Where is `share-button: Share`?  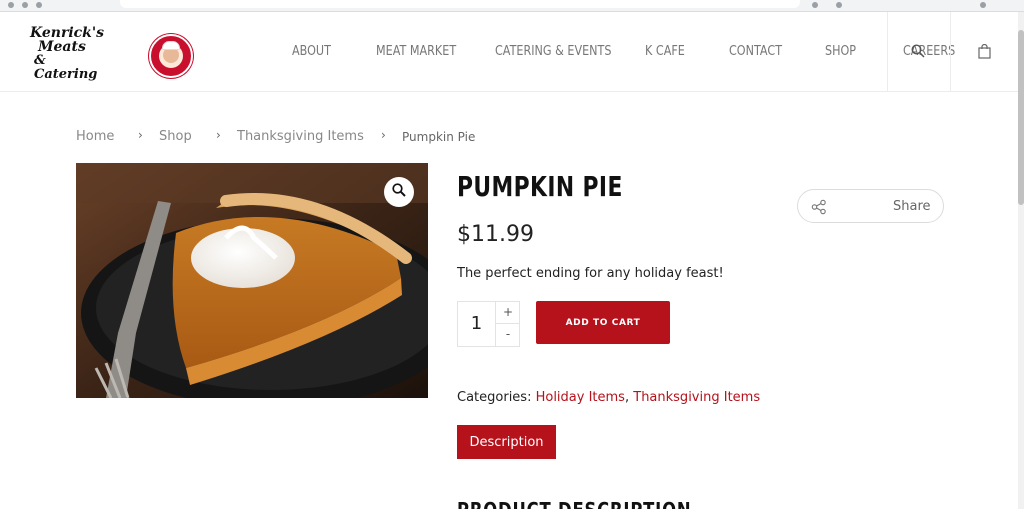 share-button: Share is located at coordinates (870, 206).